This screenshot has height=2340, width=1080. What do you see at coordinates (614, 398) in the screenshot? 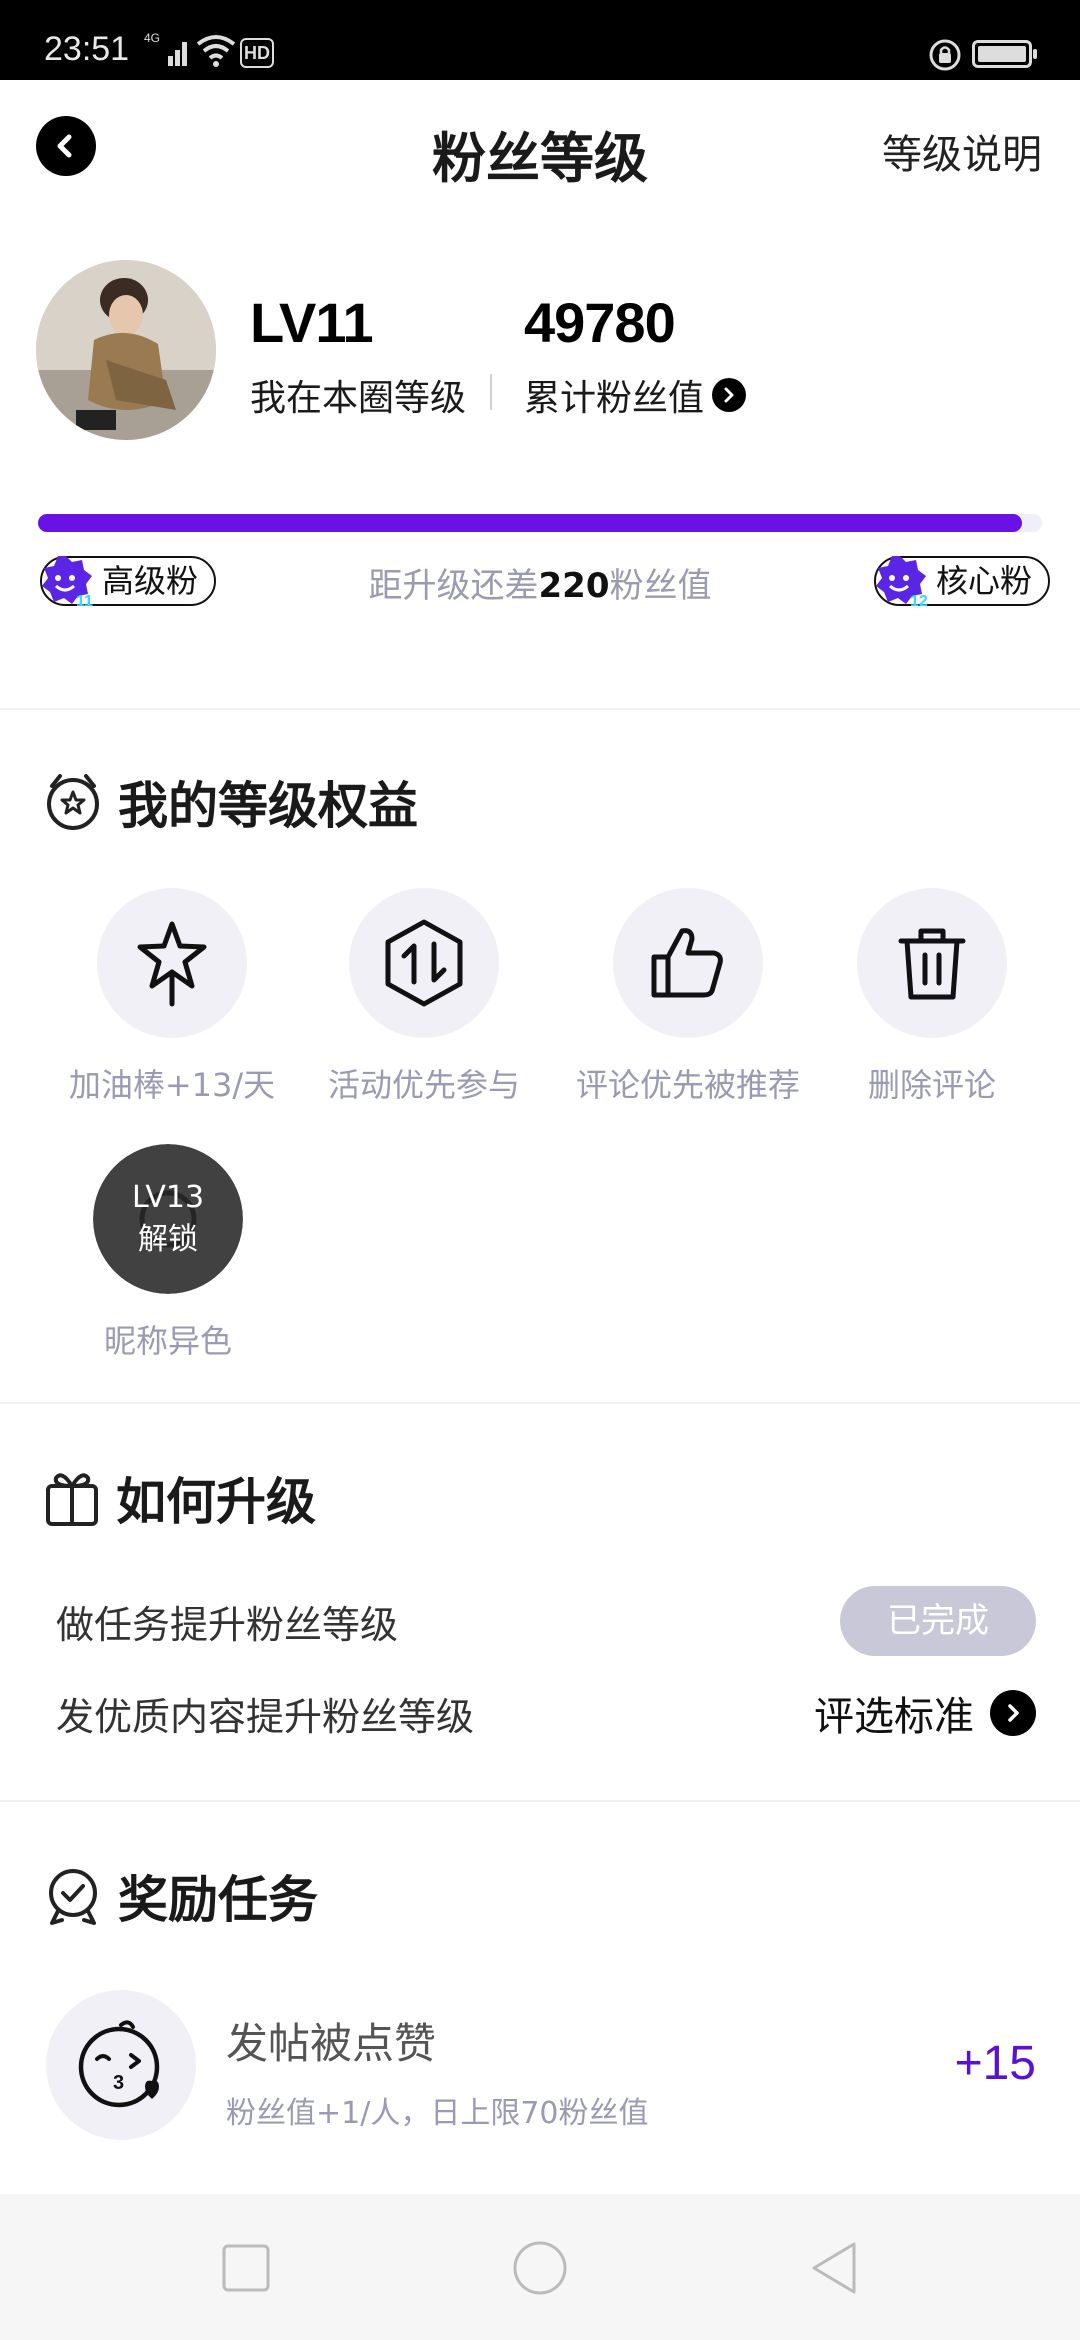
I see `fan-label: 累计粉丝值` at bounding box center [614, 398].